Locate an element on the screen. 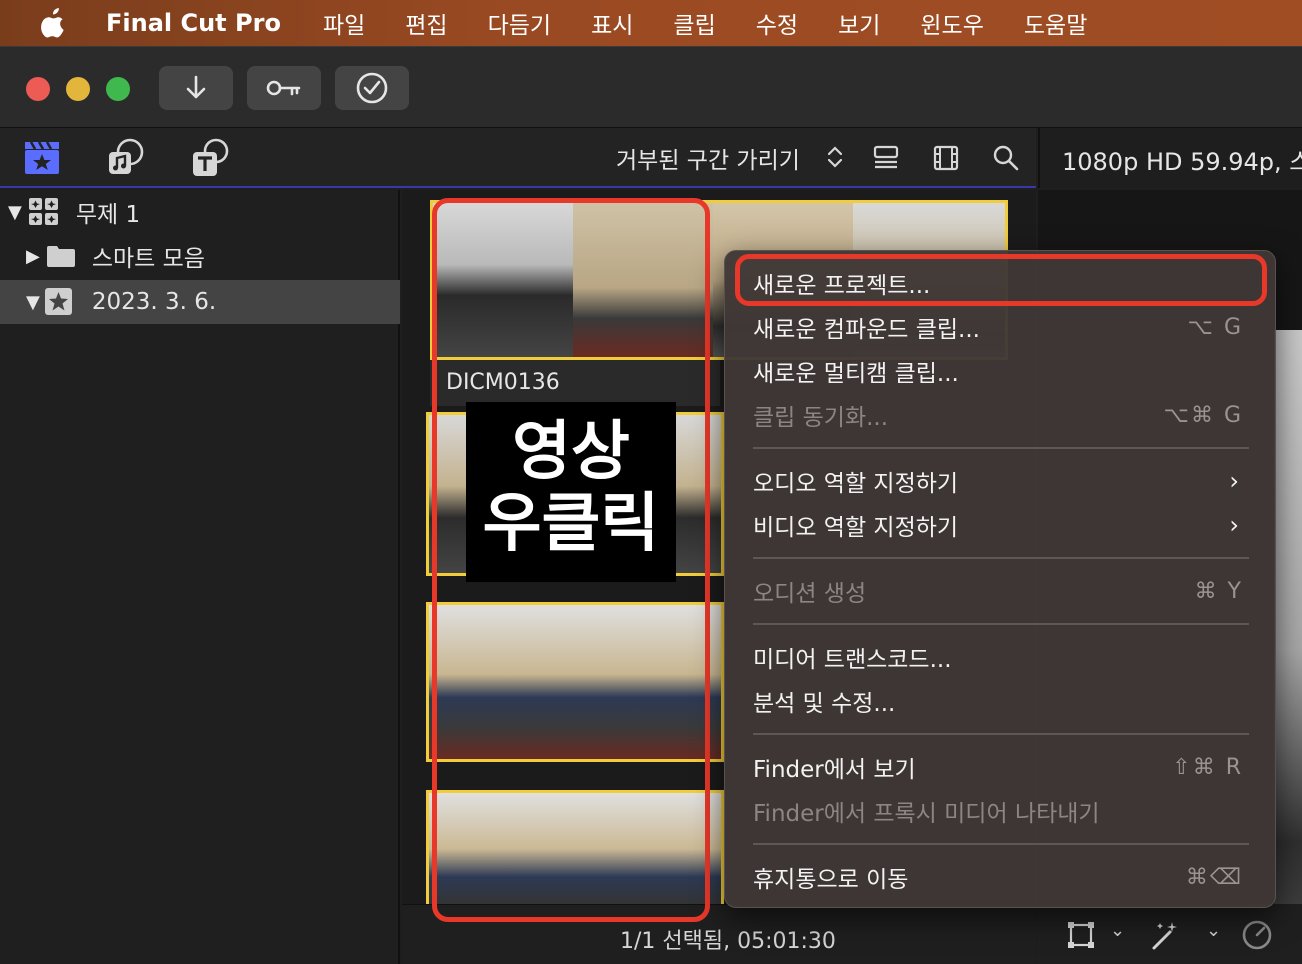 The height and width of the screenshot is (964, 1302). key-icon is located at coordinates (283, 88).